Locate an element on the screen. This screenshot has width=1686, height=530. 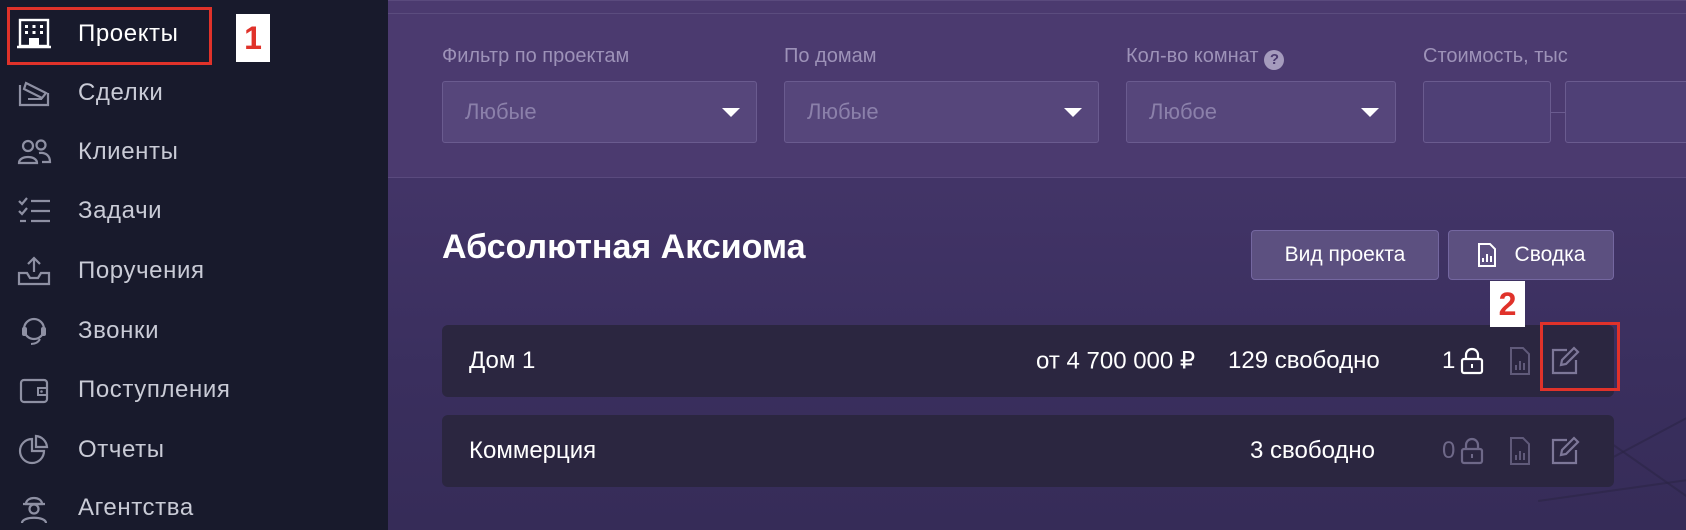
wallet-icon is located at coordinates (34, 390).